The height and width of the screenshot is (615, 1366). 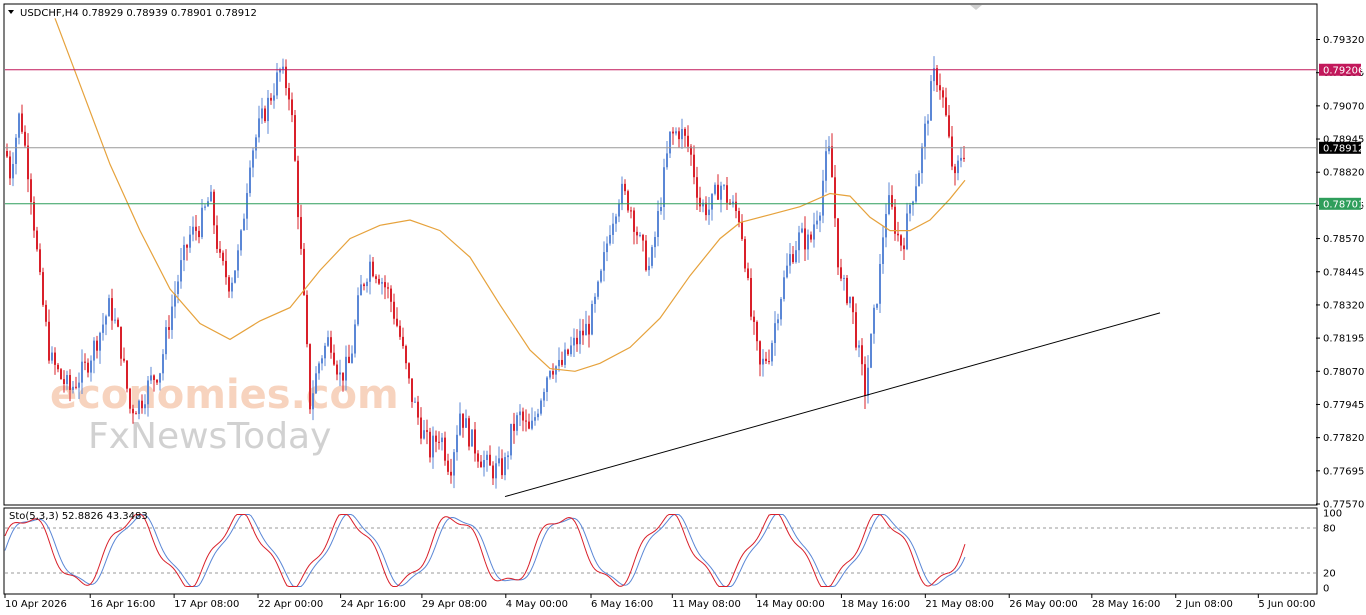 I want to click on stochastic-header: Sto(5,3,3) 52.8826 43.3483, so click(x=78, y=516).